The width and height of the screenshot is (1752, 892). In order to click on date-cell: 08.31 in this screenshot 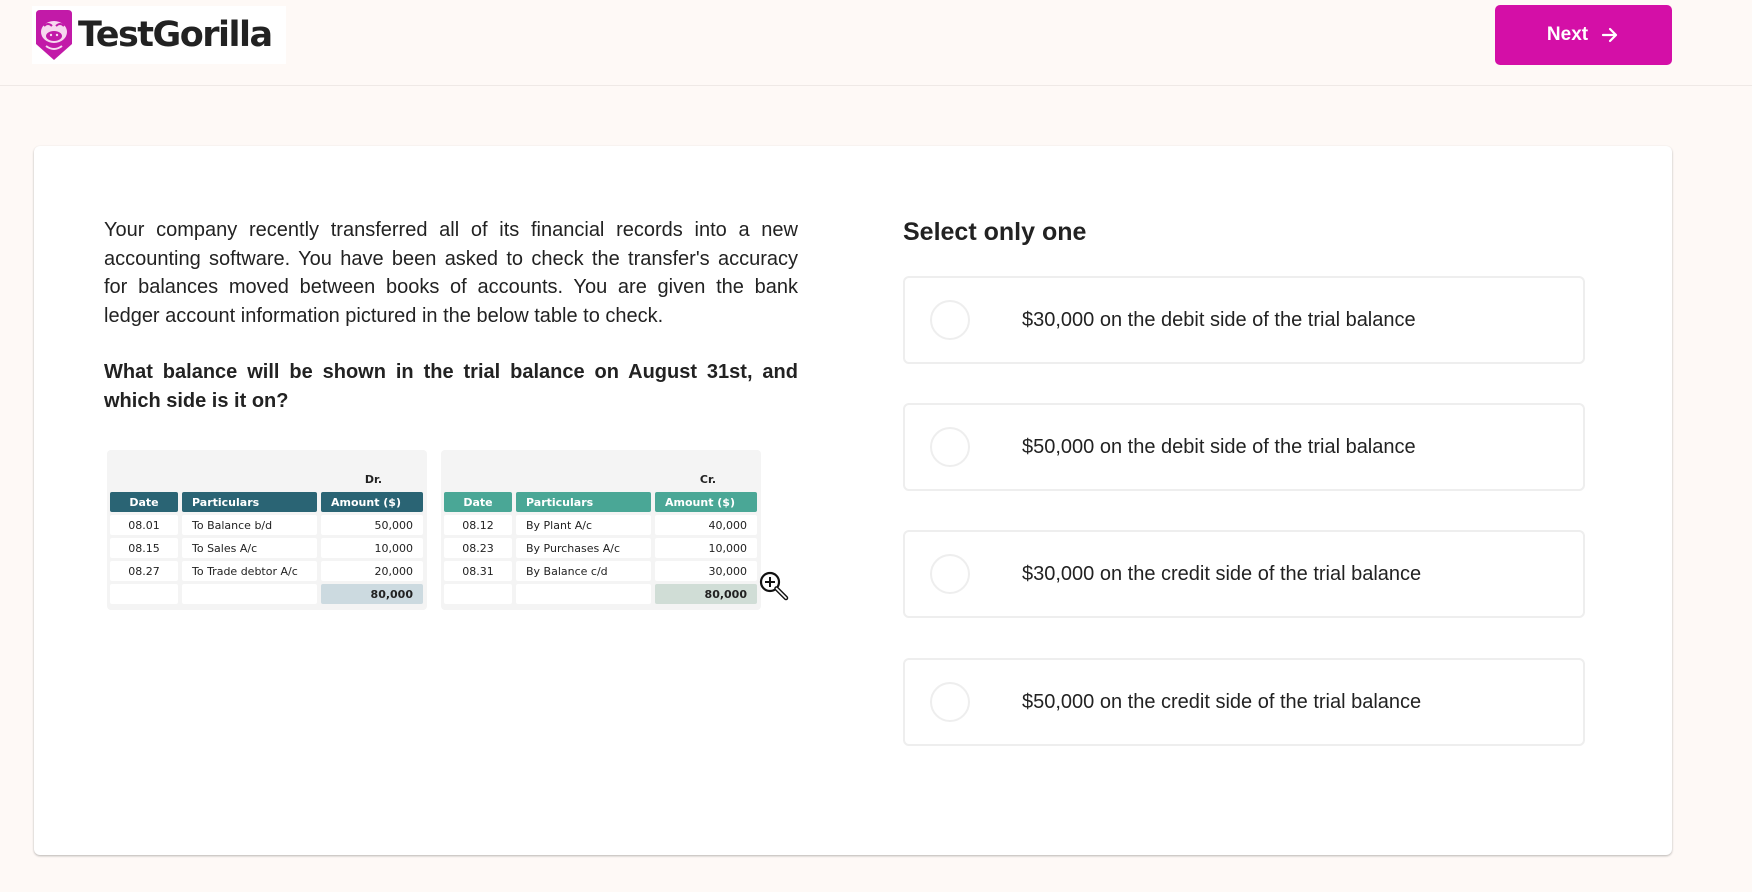, I will do `click(478, 571)`.